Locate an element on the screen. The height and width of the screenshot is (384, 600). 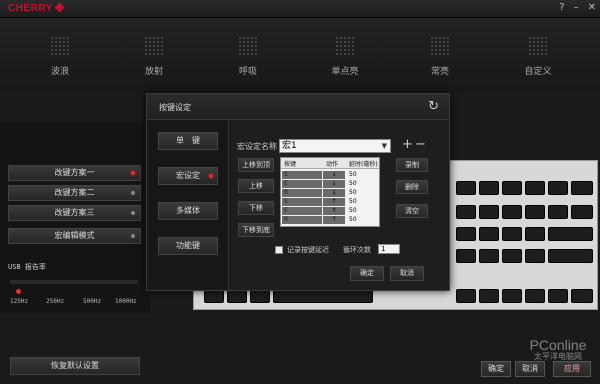
dialog-sidebar: 单 键 宏设定 多媒体 功能键 is located at coordinates (188, 205).